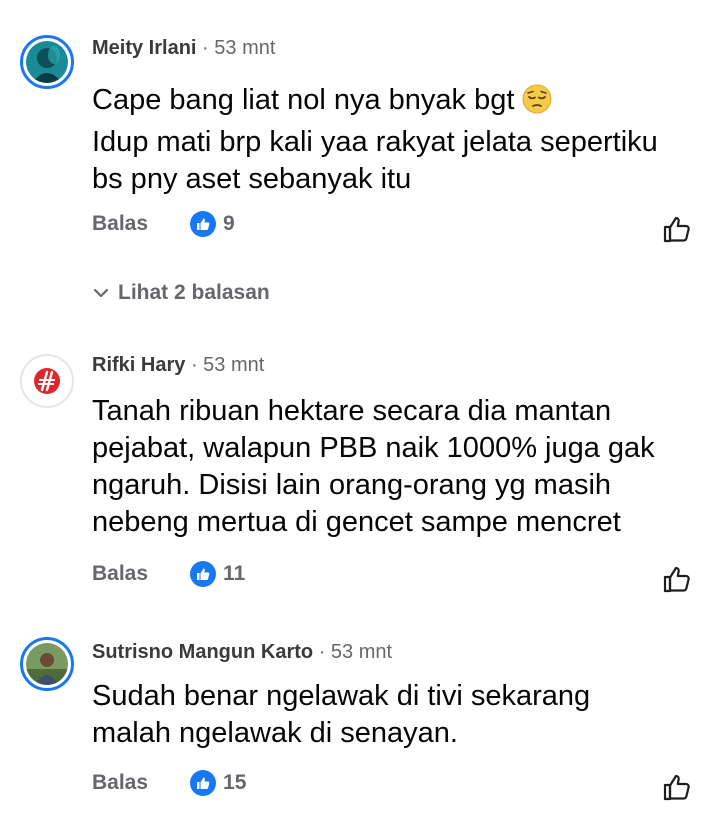  I want to click on comment-header: Meity Irlani · 53 mnt, so click(183, 48).